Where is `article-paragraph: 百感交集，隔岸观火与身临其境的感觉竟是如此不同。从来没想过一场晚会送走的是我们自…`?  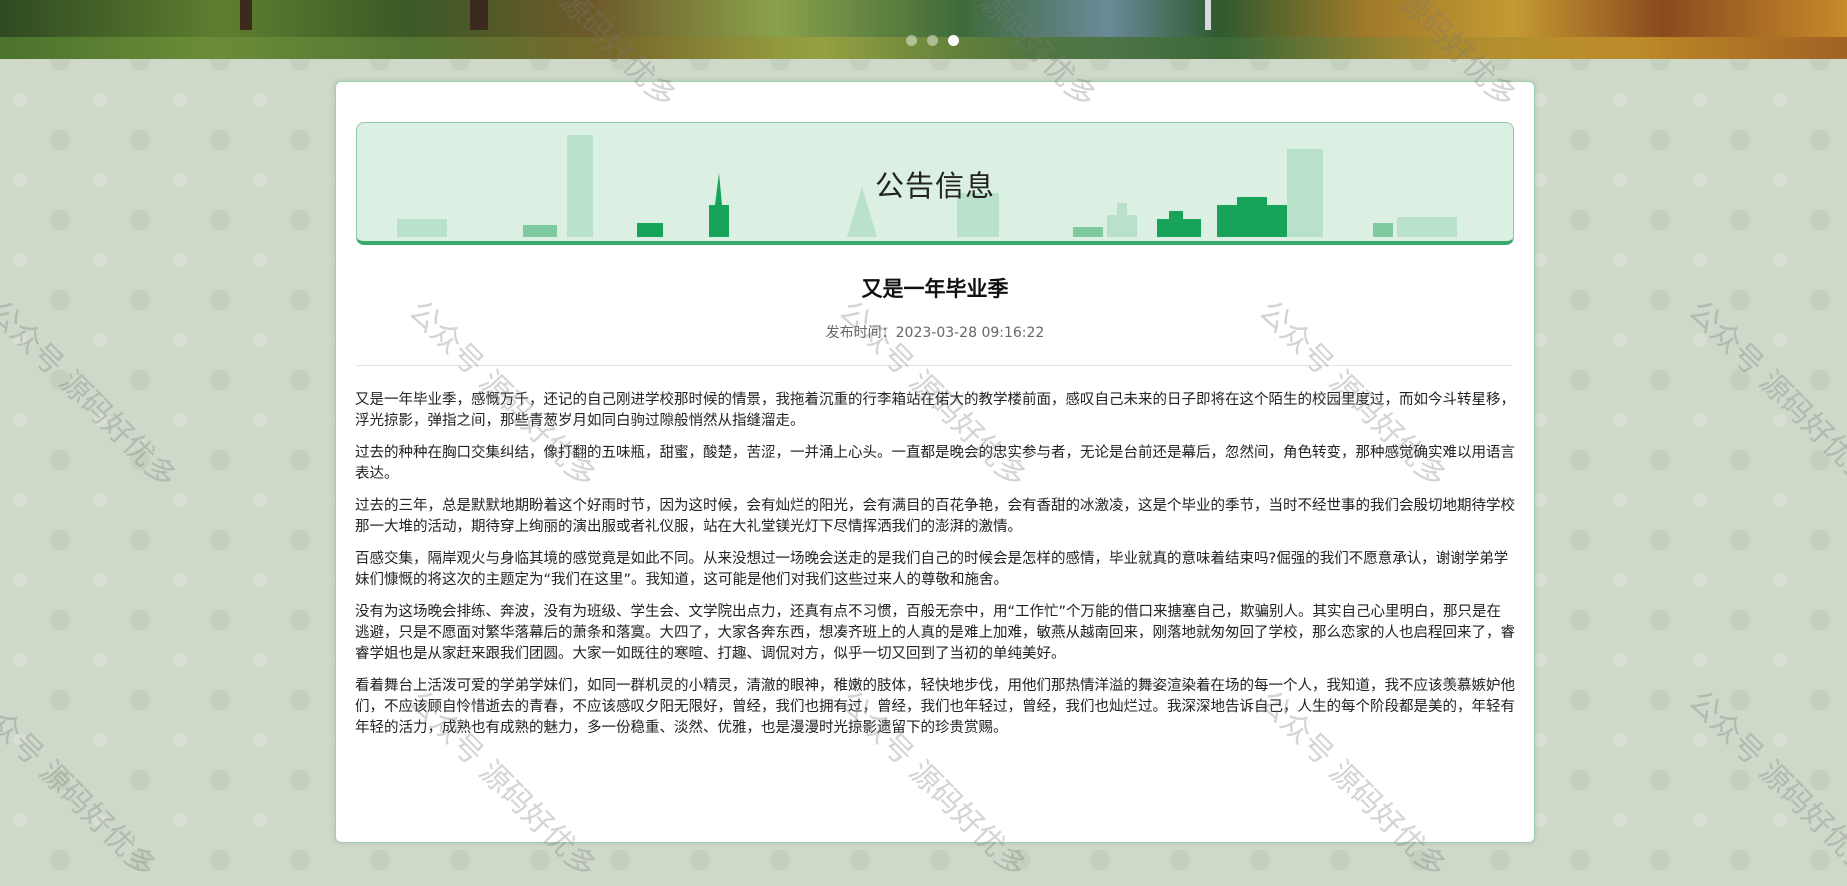 article-paragraph: 百感交集，隔岸观火与身临其境的感觉竟是如此不同。从来没想过一场晚会送走的是我们自… is located at coordinates (932, 569).